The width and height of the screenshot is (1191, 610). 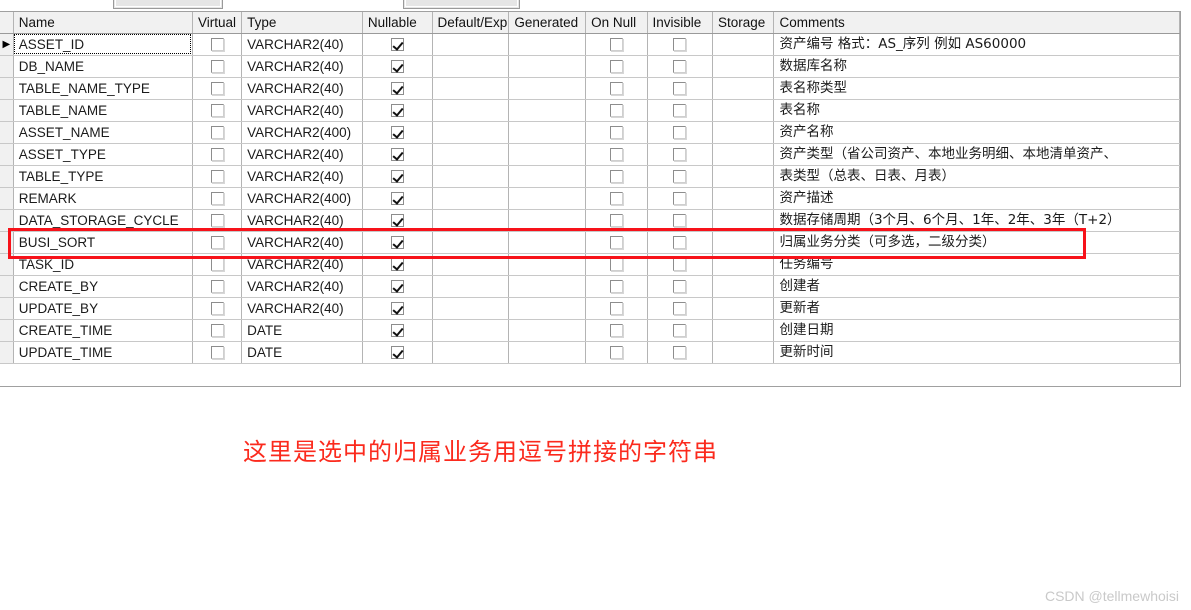 I want to click on table-row: TASK_ID VARCHAR2(40) 任务编号, so click(x=590, y=264).